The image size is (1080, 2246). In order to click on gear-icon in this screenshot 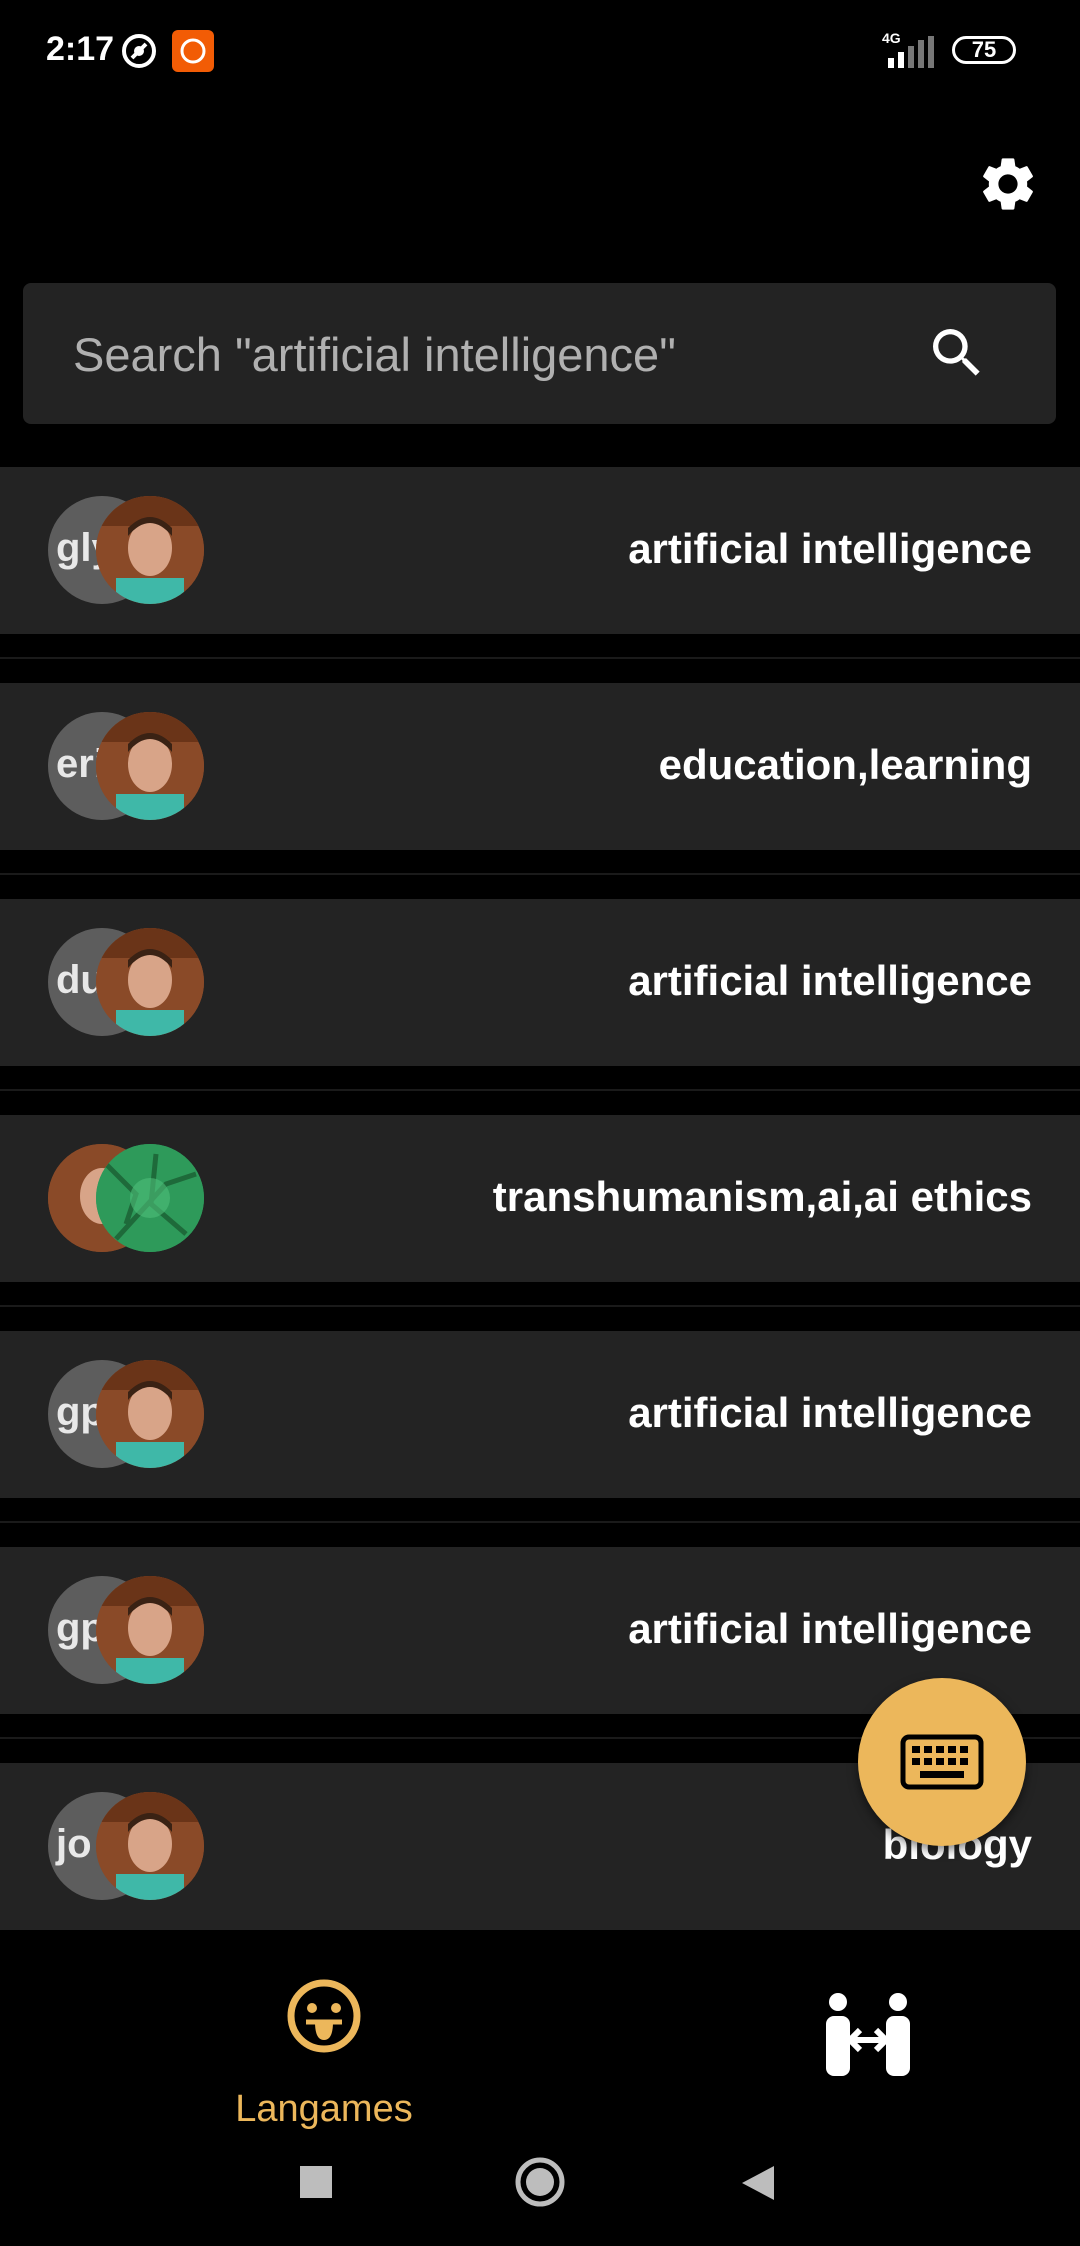, I will do `click(1008, 184)`.